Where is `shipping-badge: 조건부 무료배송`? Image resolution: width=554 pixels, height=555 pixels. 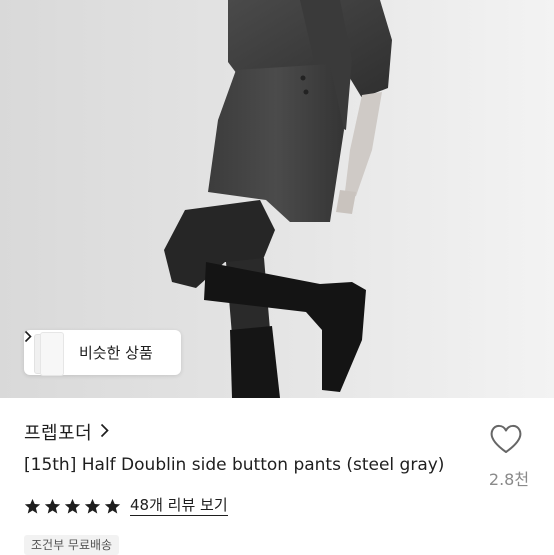 shipping-badge: 조건부 무료배송 is located at coordinates (72, 545).